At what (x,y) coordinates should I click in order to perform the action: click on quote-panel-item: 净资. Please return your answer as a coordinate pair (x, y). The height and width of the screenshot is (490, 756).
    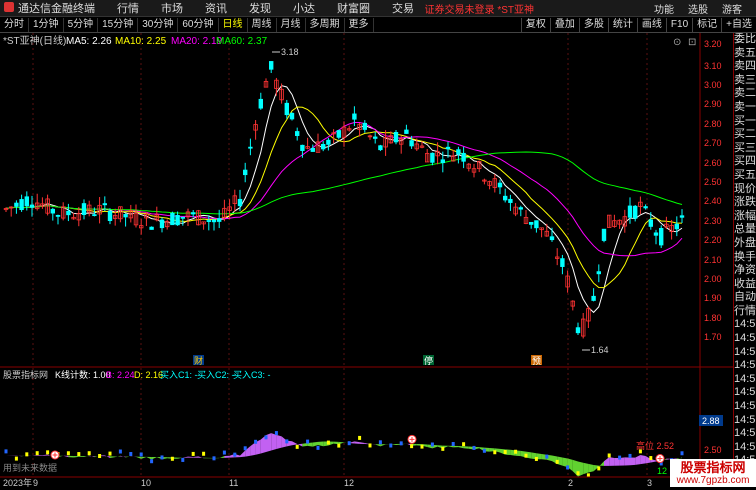
    Looking at the image, I should click on (745, 271).